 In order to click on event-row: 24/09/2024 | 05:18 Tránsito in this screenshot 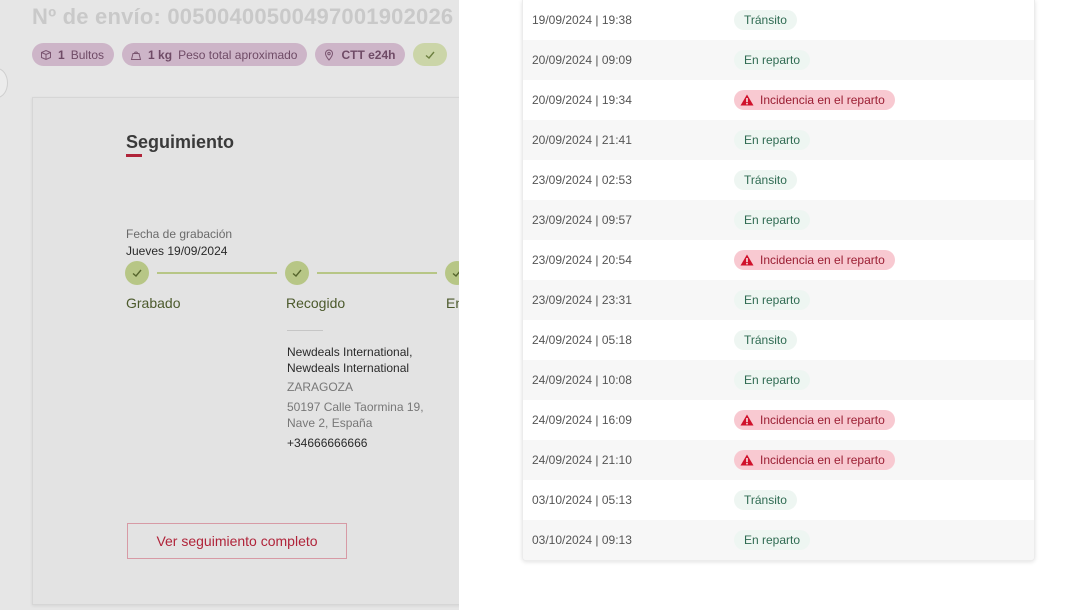, I will do `click(778, 340)`.